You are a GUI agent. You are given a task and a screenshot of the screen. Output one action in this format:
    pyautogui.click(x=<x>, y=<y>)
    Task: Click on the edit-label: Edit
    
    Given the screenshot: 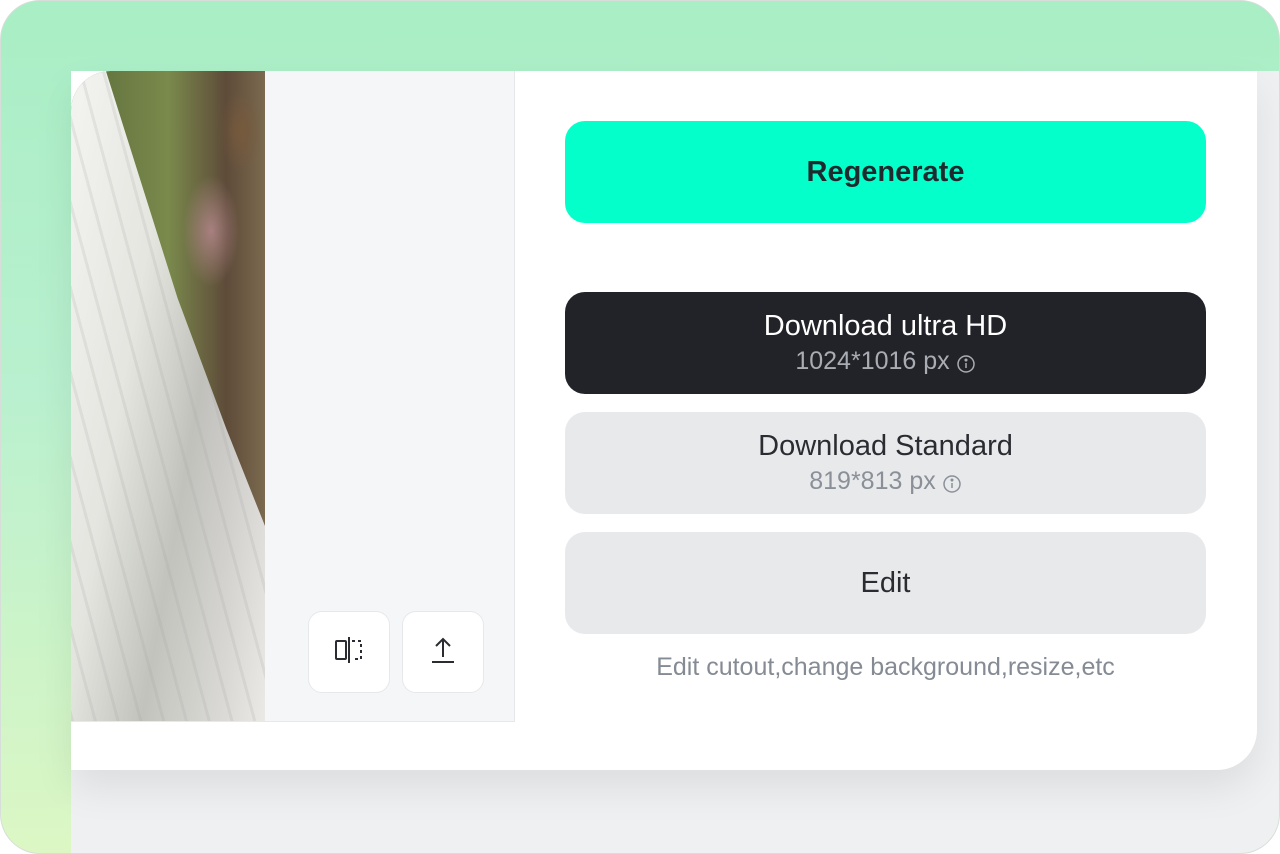 What is the action you would take?
    pyautogui.click(x=885, y=582)
    